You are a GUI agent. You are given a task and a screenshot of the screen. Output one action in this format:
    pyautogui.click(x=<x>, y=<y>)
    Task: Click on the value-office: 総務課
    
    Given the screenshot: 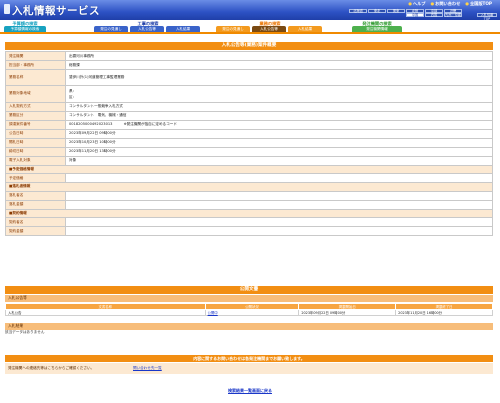 What is the action you would take?
    pyautogui.click(x=279, y=65)
    